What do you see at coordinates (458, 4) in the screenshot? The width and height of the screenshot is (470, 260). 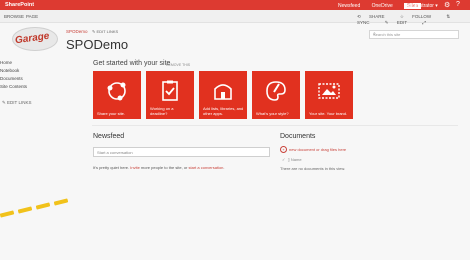 I see `help-icon: ?` at bounding box center [458, 4].